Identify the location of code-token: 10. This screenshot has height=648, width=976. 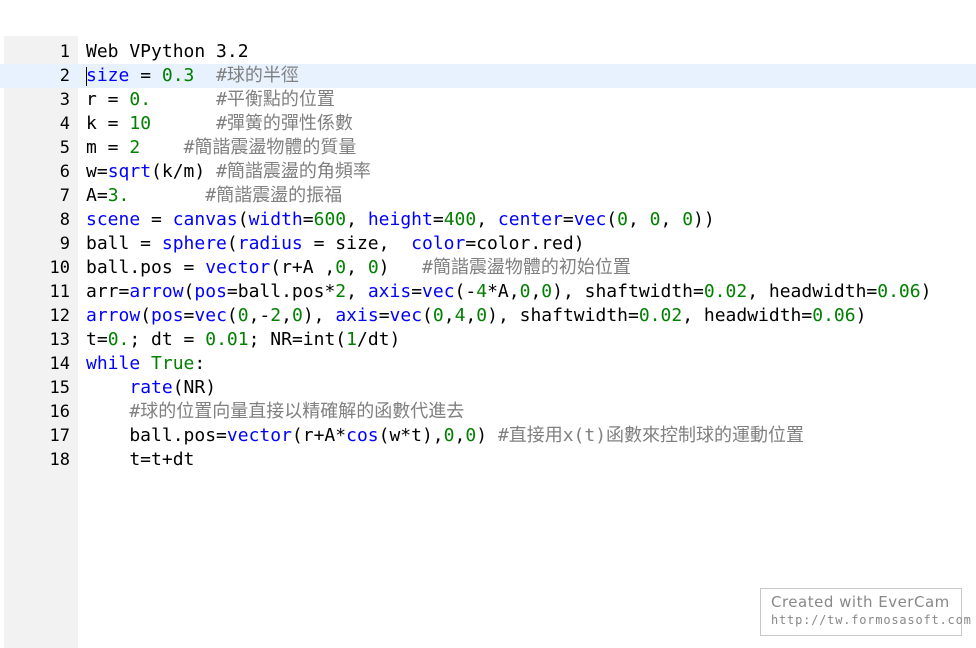
(140, 123).